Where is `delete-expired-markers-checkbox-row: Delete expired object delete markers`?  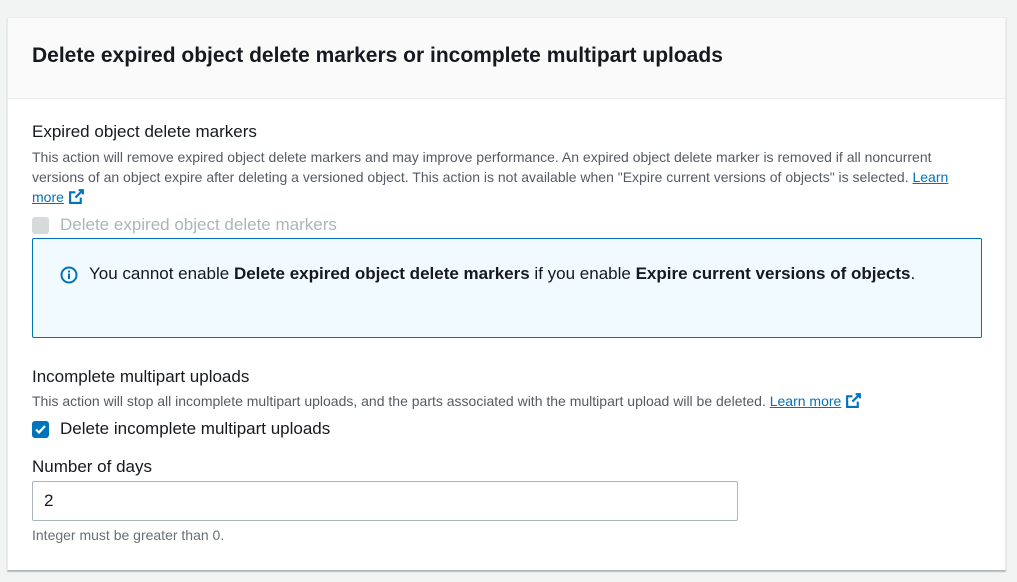
delete-expired-markers-checkbox-row: Delete expired object delete markers is located at coordinates (184, 225).